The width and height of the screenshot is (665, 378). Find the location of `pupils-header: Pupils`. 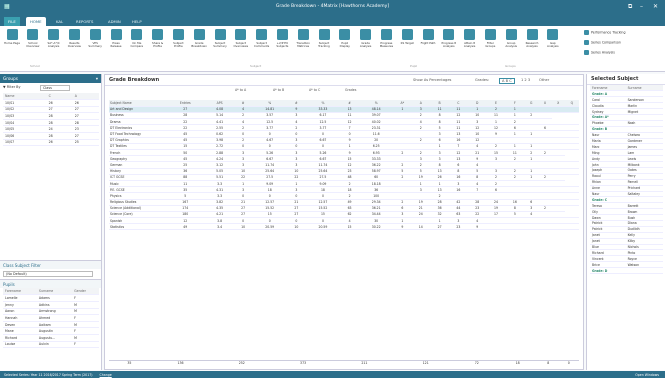

pupils-header: Pupils is located at coordinates (50, 284).